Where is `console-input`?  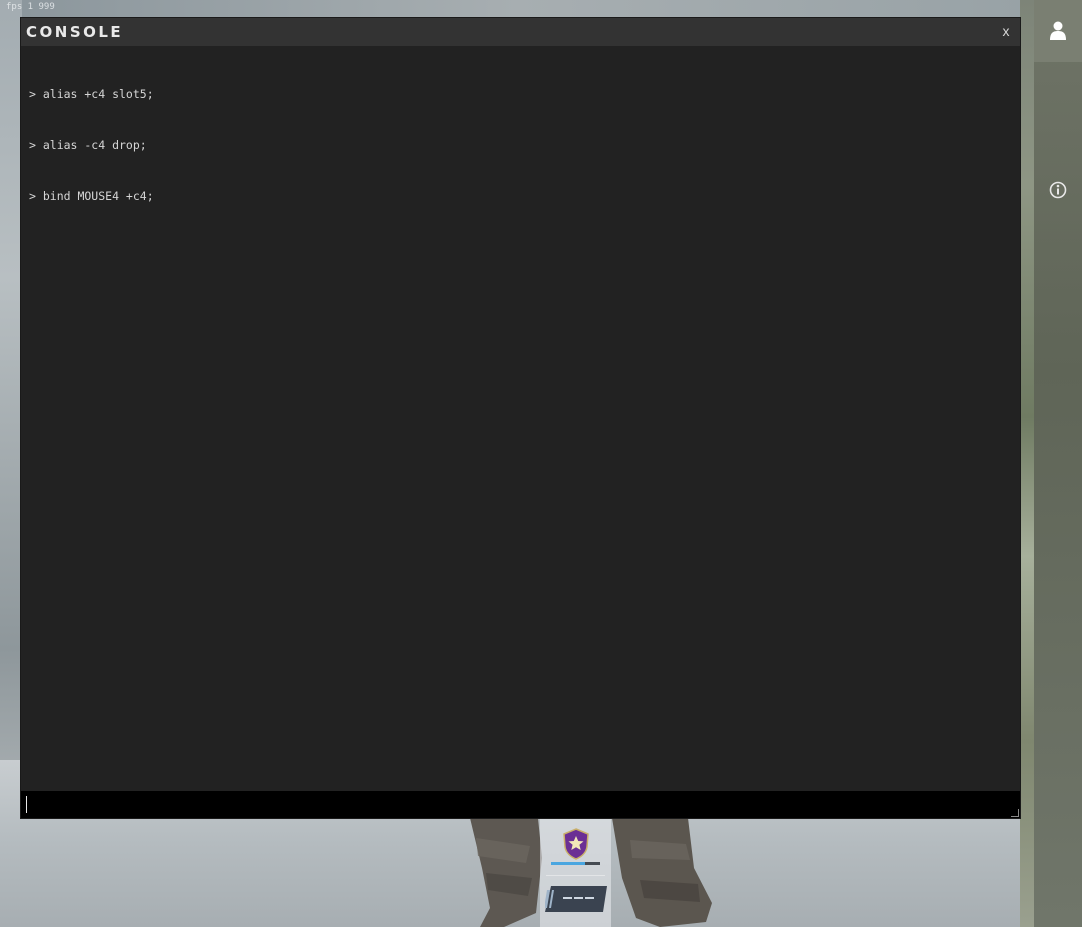 console-input is located at coordinates (520, 804).